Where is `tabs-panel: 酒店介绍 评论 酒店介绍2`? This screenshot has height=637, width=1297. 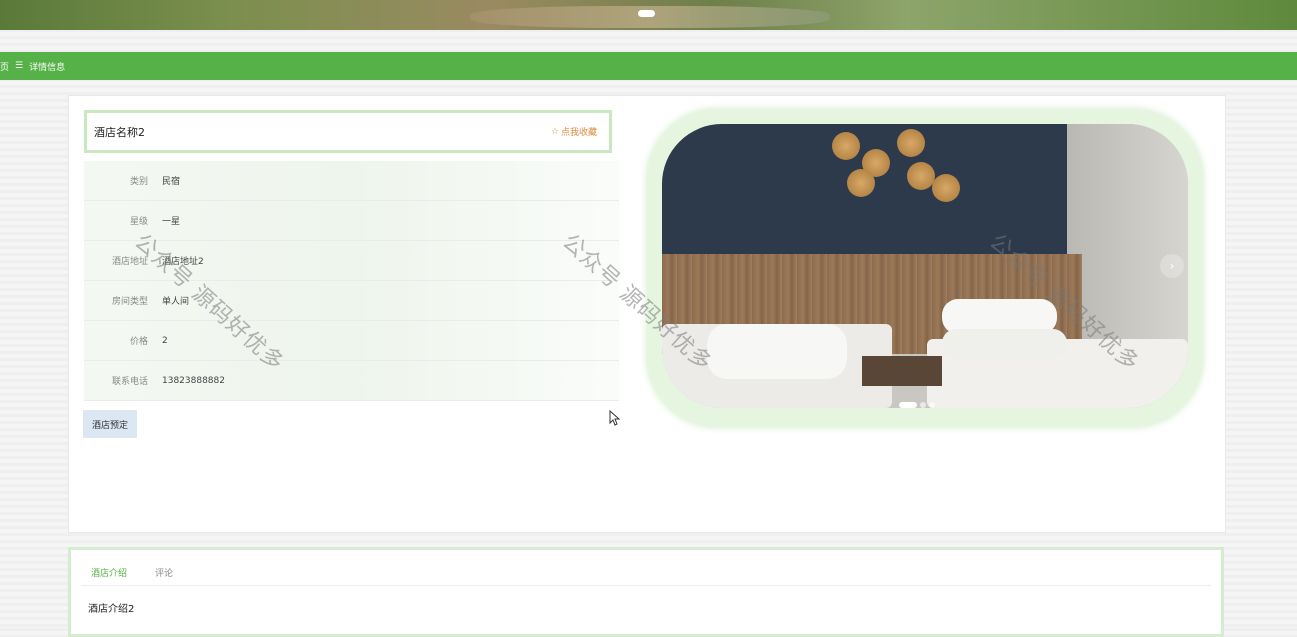
tabs-panel: 酒店介绍 评论 酒店介绍2 is located at coordinates (646, 592).